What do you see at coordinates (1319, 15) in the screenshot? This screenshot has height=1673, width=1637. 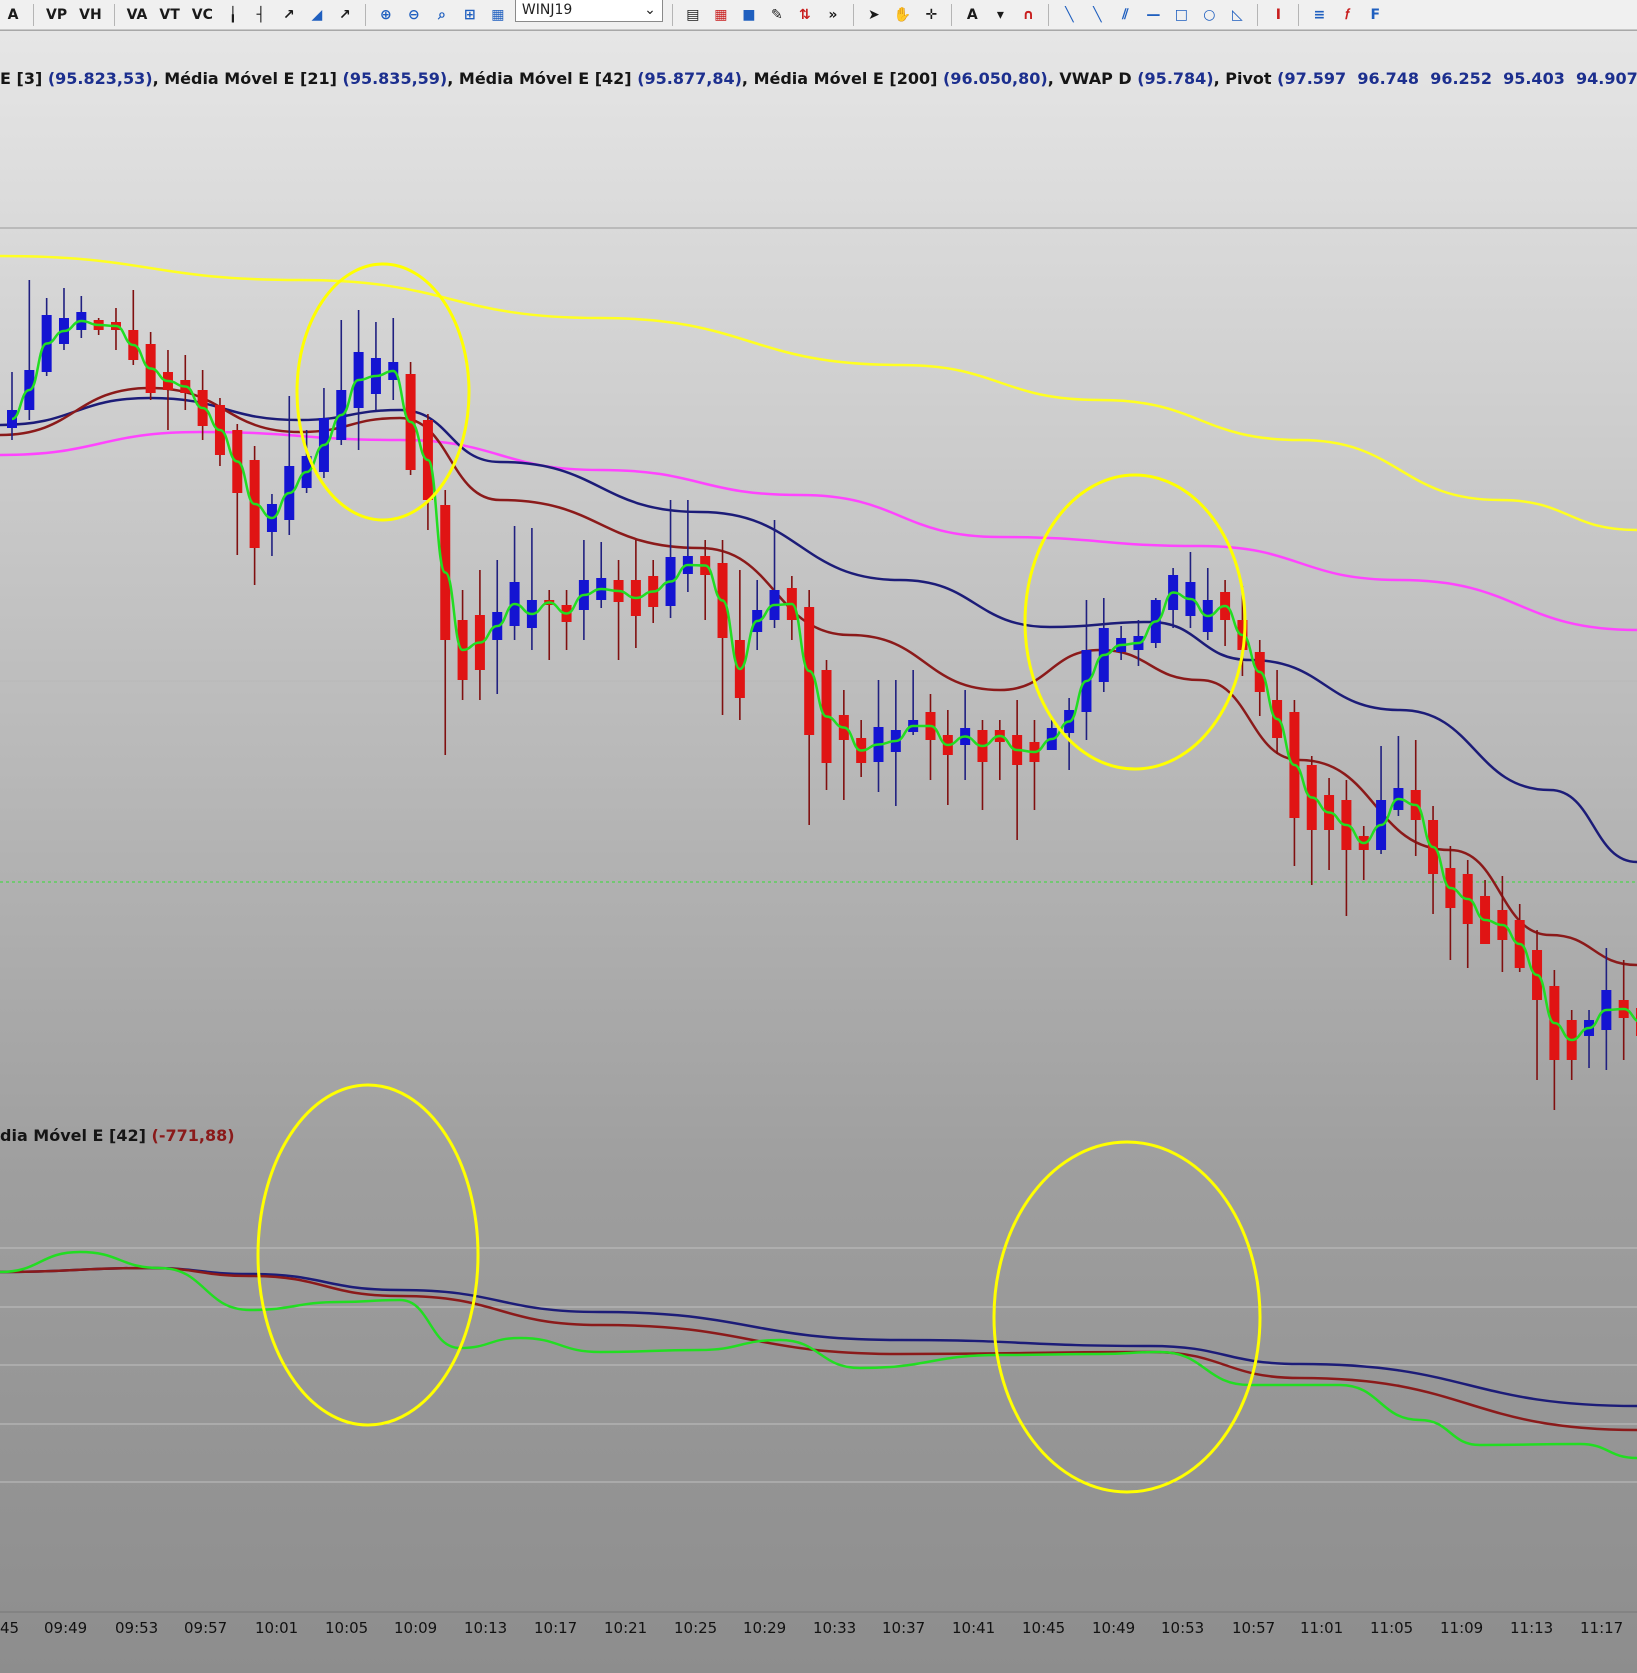 I see `lines-icon: ≡` at bounding box center [1319, 15].